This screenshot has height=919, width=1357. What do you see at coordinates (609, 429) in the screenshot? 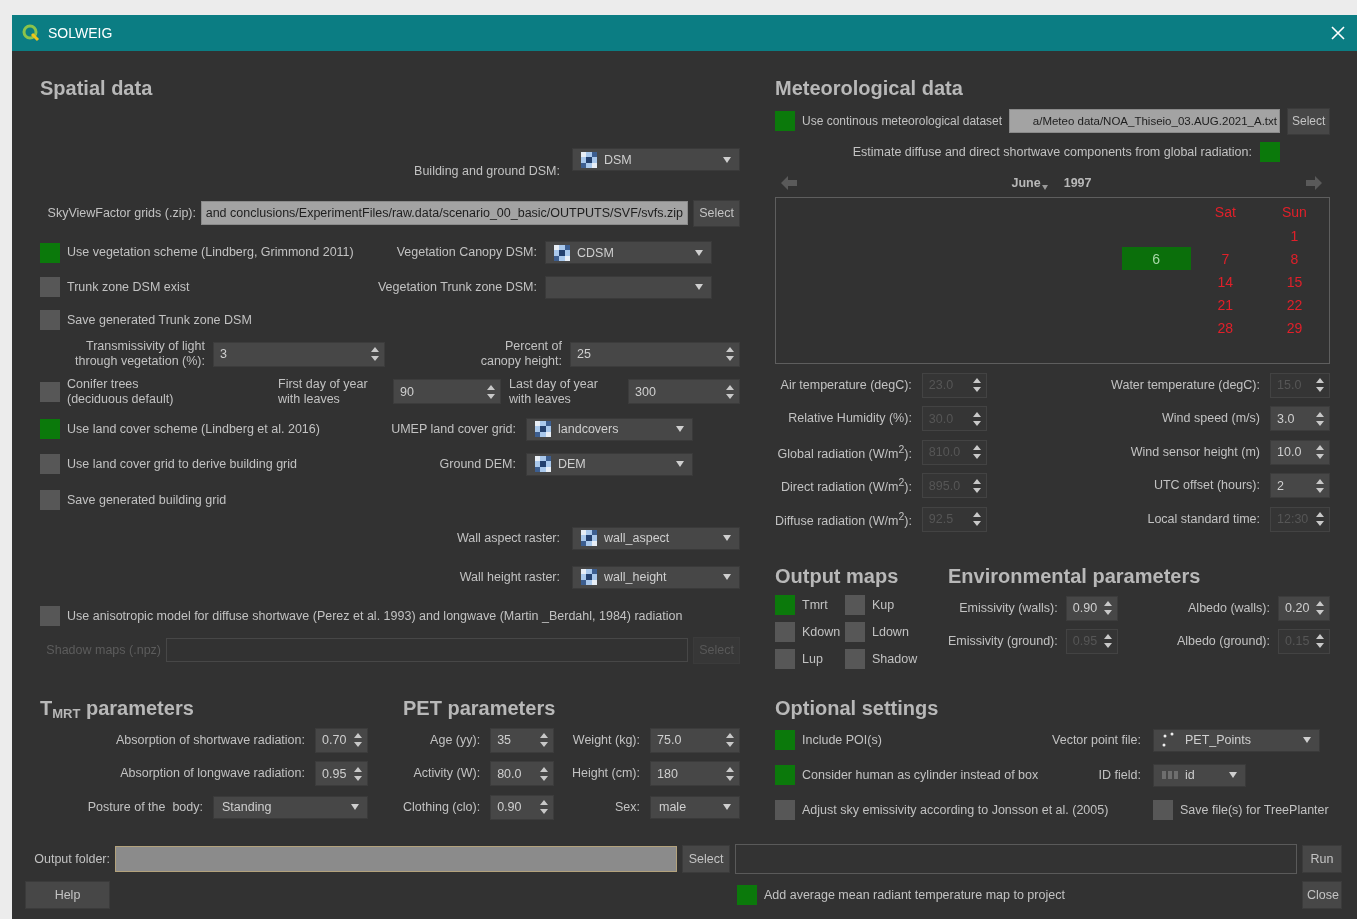
I see `dropdown: landcovers` at bounding box center [609, 429].